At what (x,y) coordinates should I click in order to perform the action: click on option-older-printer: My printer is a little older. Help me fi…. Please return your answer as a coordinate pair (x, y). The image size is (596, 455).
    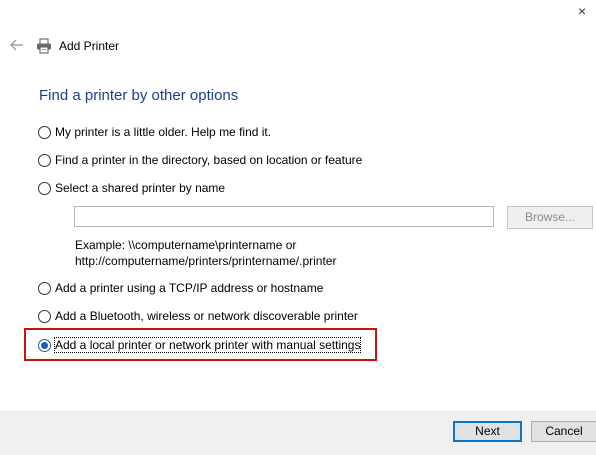
    Looking at the image, I should click on (154, 132).